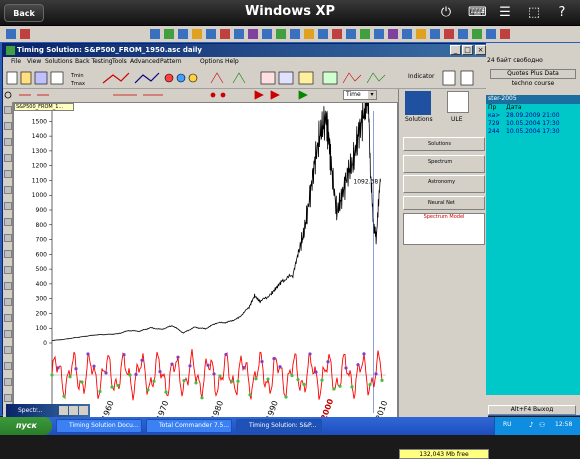 Image resolution: width=580 pixels, height=459 pixels. What do you see at coordinates (494, 115) in the screenshot?
I see `list-item-name: ка>` at bounding box center [494, 115].